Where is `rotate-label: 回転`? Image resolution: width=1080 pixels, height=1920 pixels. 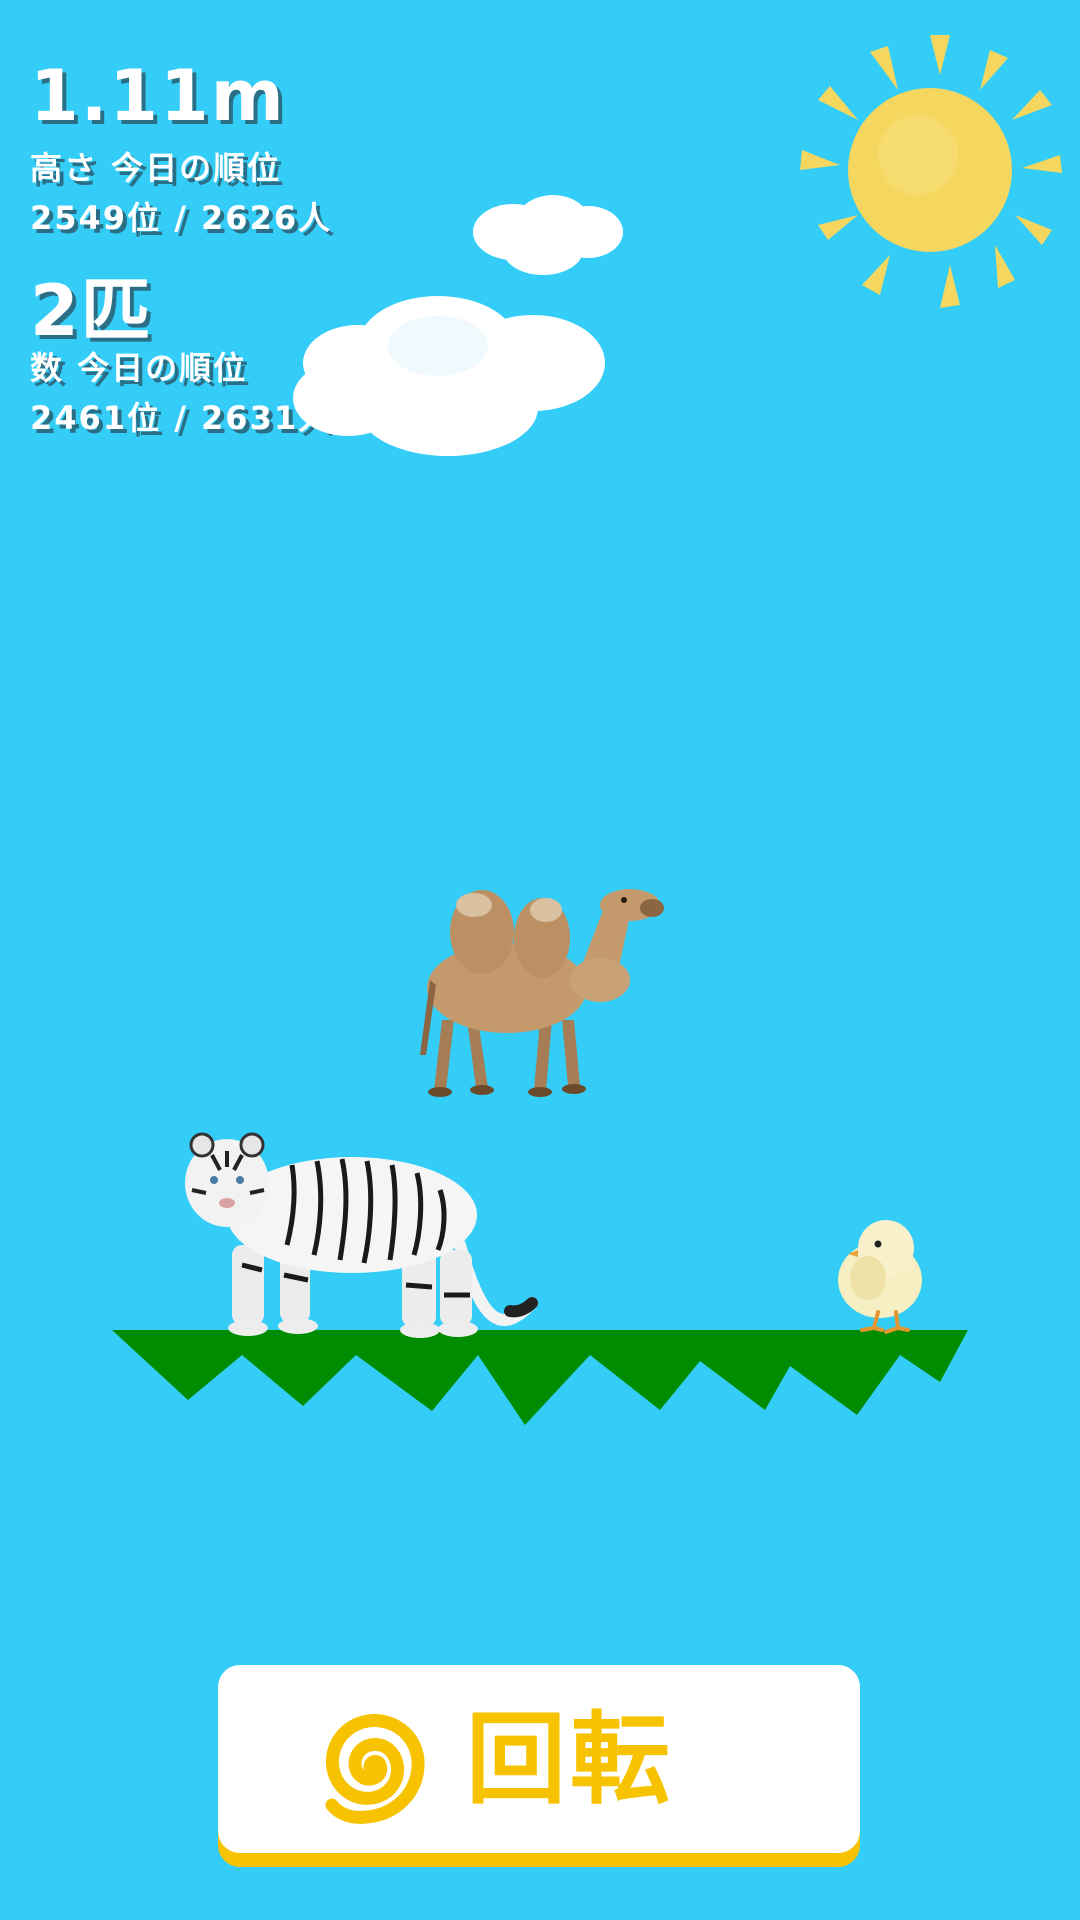 rotate-label: 回転 is located at coordinates (570, 1759).